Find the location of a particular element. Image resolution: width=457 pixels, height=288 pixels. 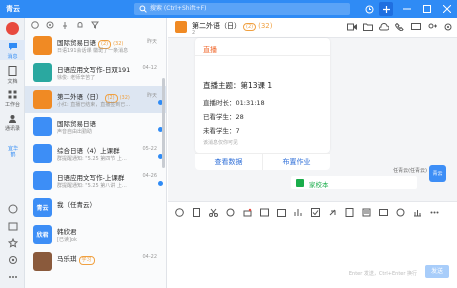

send-button: 发送 is located at coordinates (437, 271).